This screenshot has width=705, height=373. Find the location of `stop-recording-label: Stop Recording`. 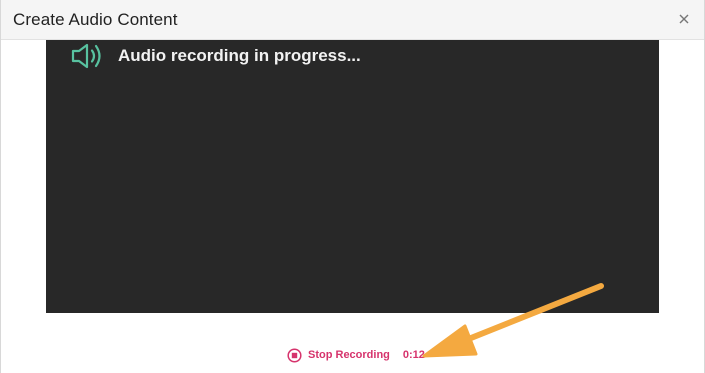

stop-recording-label: Stop Recording is located at coordinates (349, 355).